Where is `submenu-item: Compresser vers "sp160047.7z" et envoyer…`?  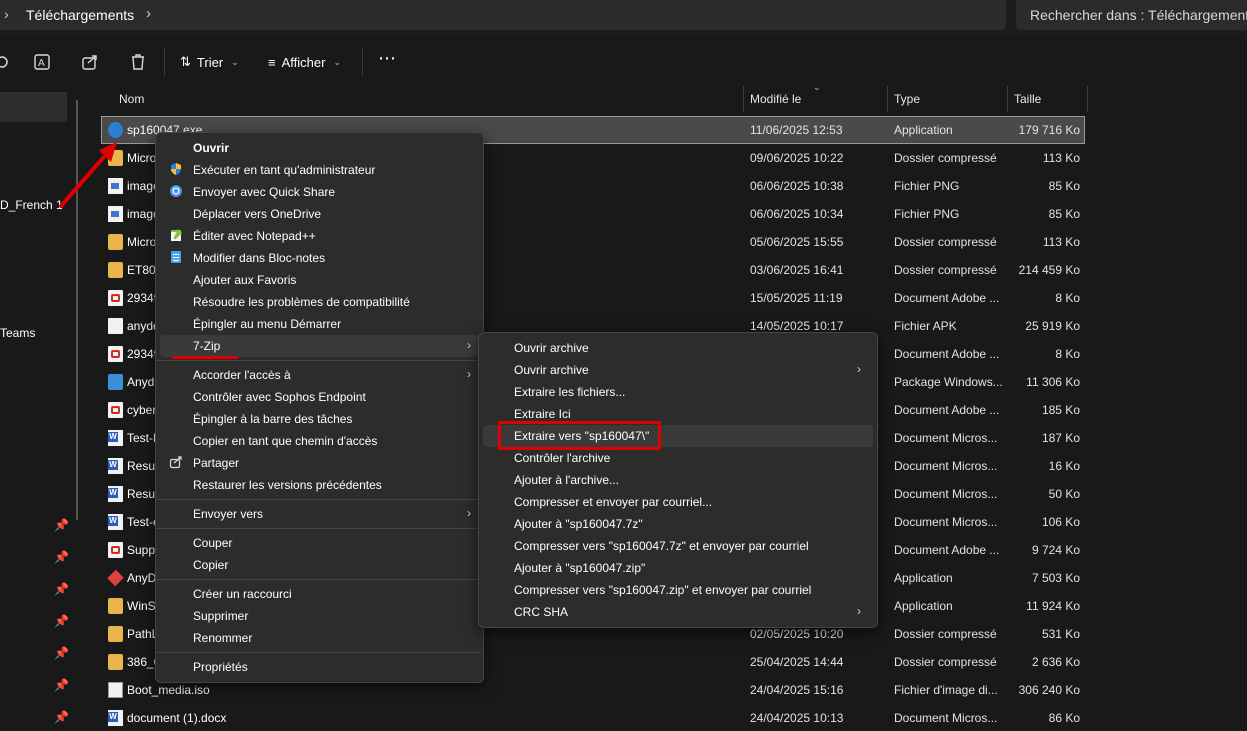
submenu-item: Compresser vers "sp160047.7z" et envoyer… is located at coordinates (678, 546).